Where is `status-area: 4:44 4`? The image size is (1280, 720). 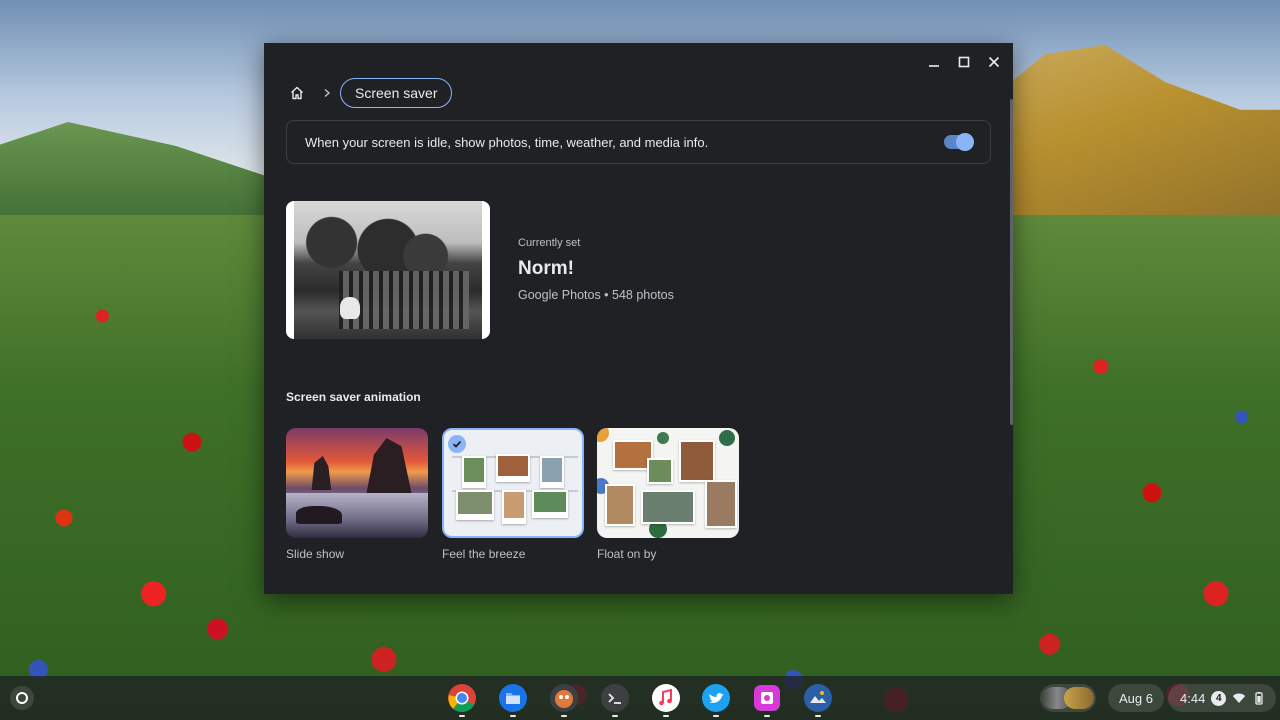
status-area: 4:44 4 is located at coordinates (1222, 698).